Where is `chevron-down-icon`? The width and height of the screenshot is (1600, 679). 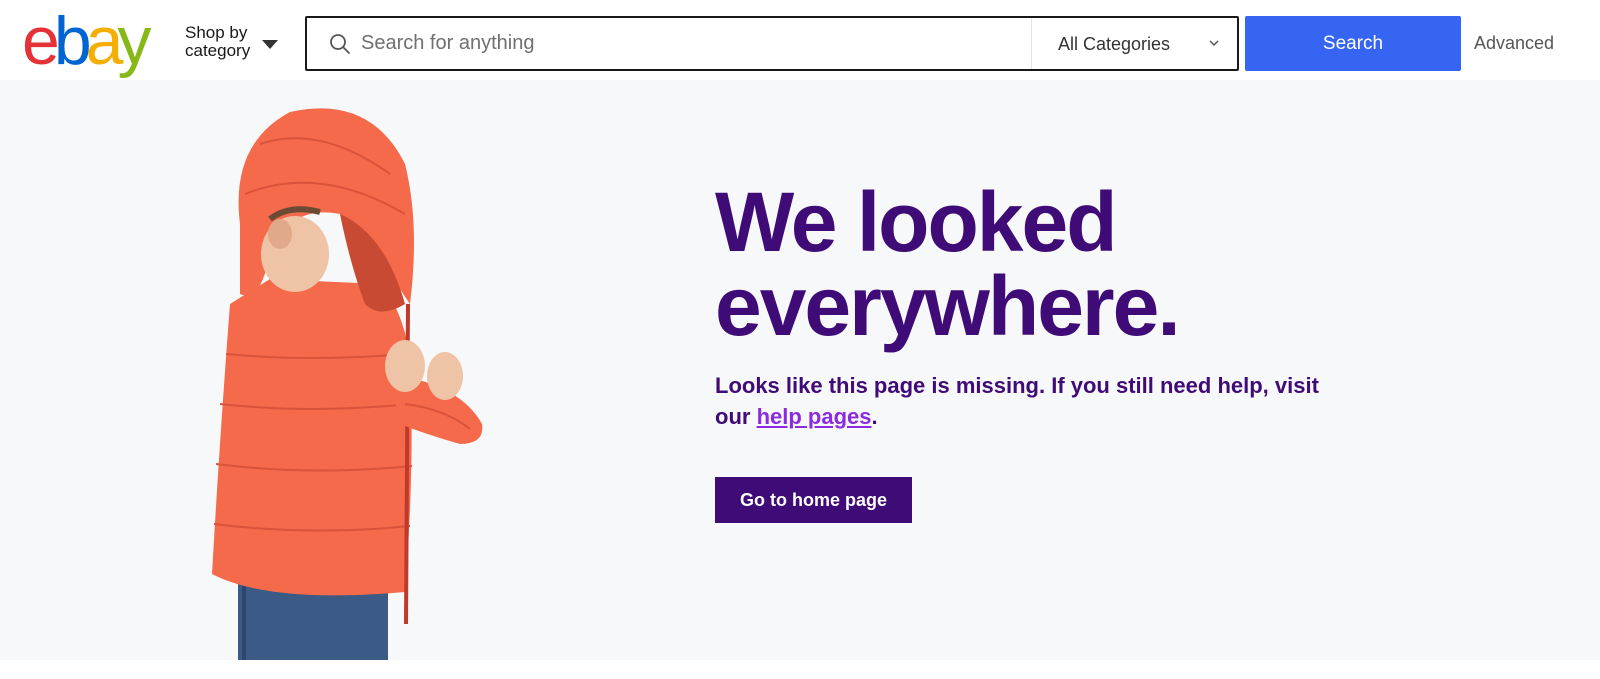 chevron-down-icon is located at coordinates (1214, 43).